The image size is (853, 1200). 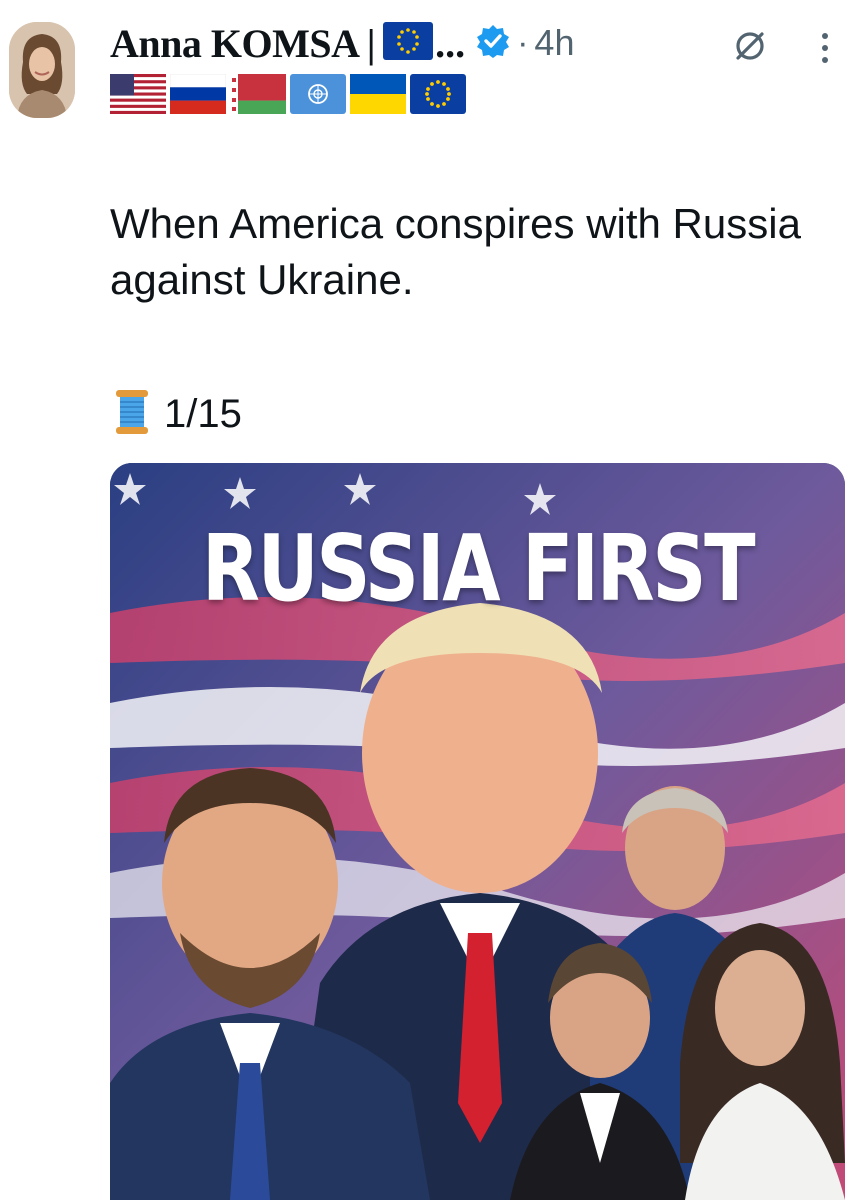 I want to click on image-headline: RUSSIA FIRST, so click(x=478, y=568).